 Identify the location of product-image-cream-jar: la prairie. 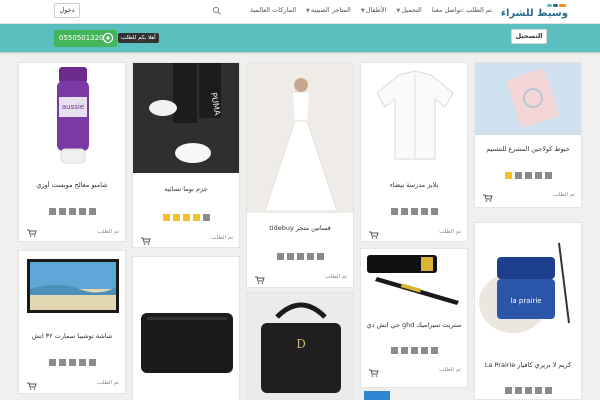
(528, 283).